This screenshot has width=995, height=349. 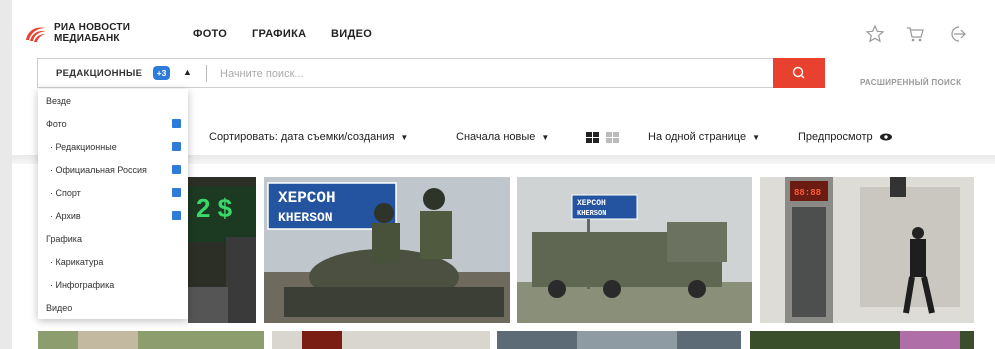 I want to click on checkbox-editorial, so click(x=176, y=146).